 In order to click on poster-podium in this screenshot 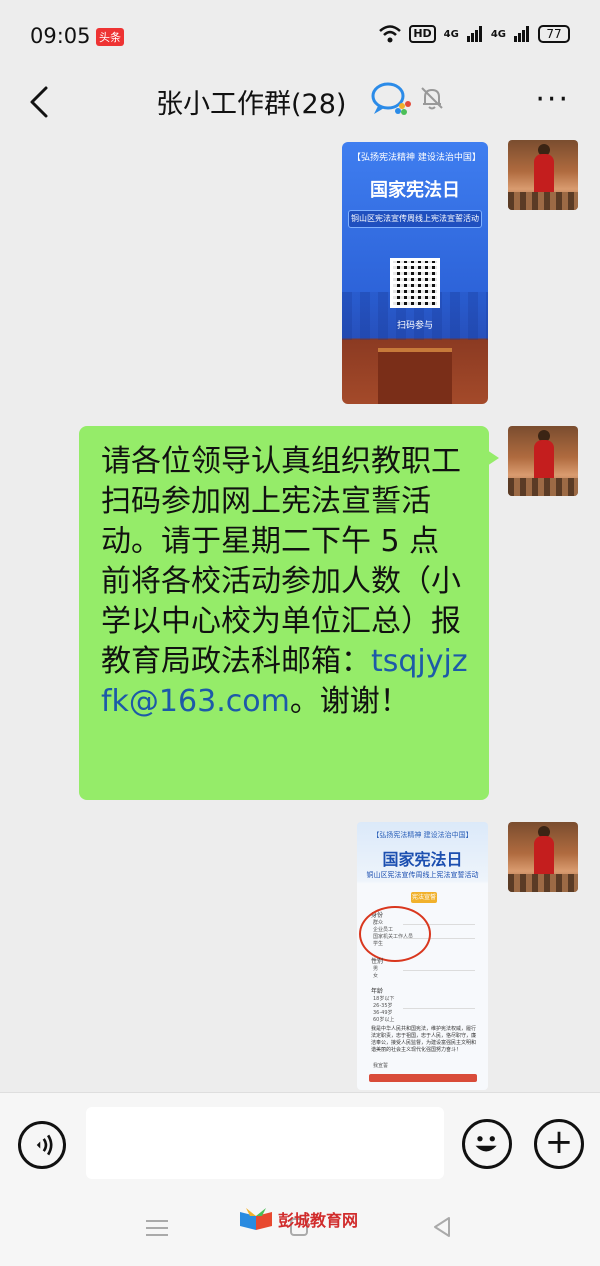, I will do `click(415, 376)`.